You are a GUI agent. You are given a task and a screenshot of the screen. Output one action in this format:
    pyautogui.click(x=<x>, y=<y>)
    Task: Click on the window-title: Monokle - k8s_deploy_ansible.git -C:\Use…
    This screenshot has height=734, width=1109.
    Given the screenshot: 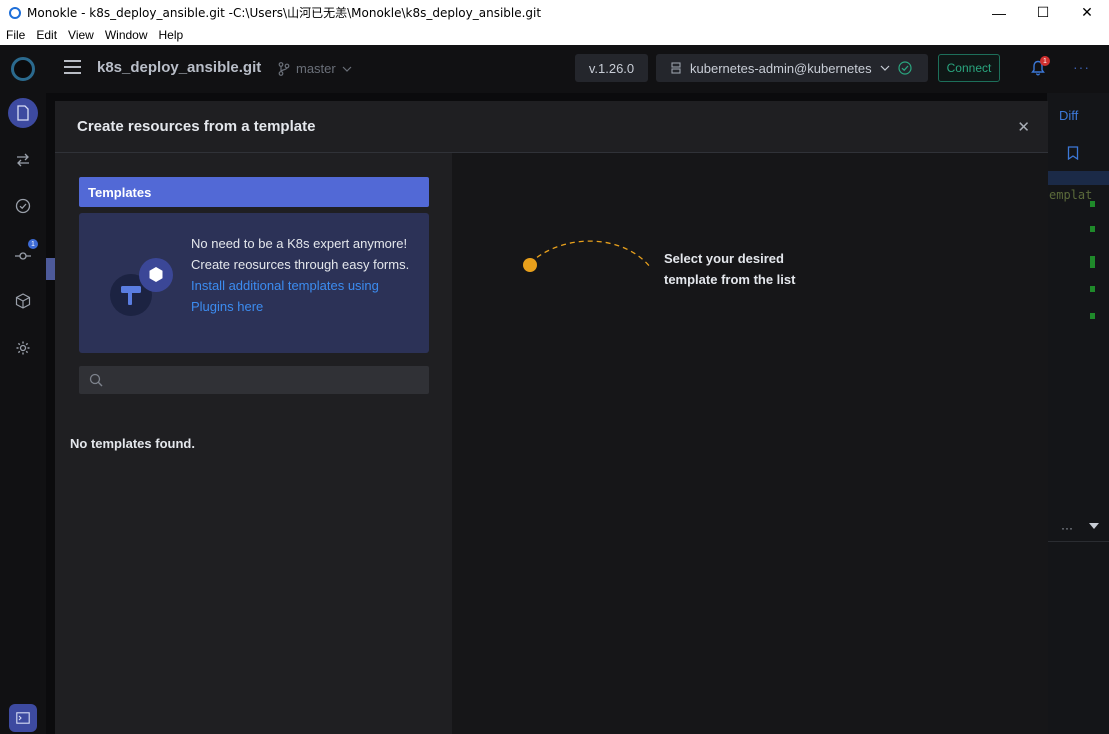 What is the action you would take?
    pyautogui.click(x=284, y=13)
    